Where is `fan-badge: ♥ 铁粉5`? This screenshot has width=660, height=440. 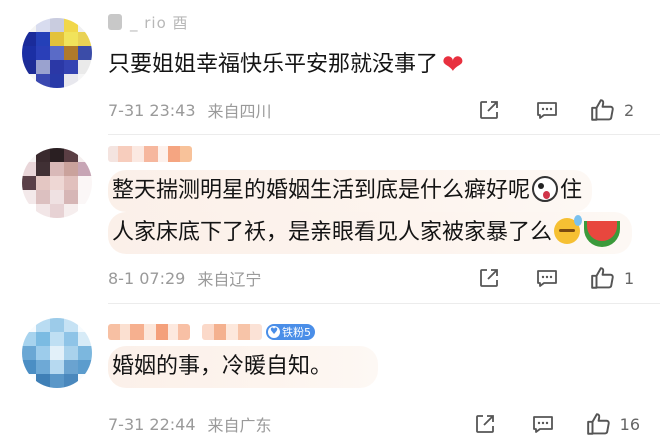 fan-badge: ♥ 铁粉5 is located at coordinates (290, 332).